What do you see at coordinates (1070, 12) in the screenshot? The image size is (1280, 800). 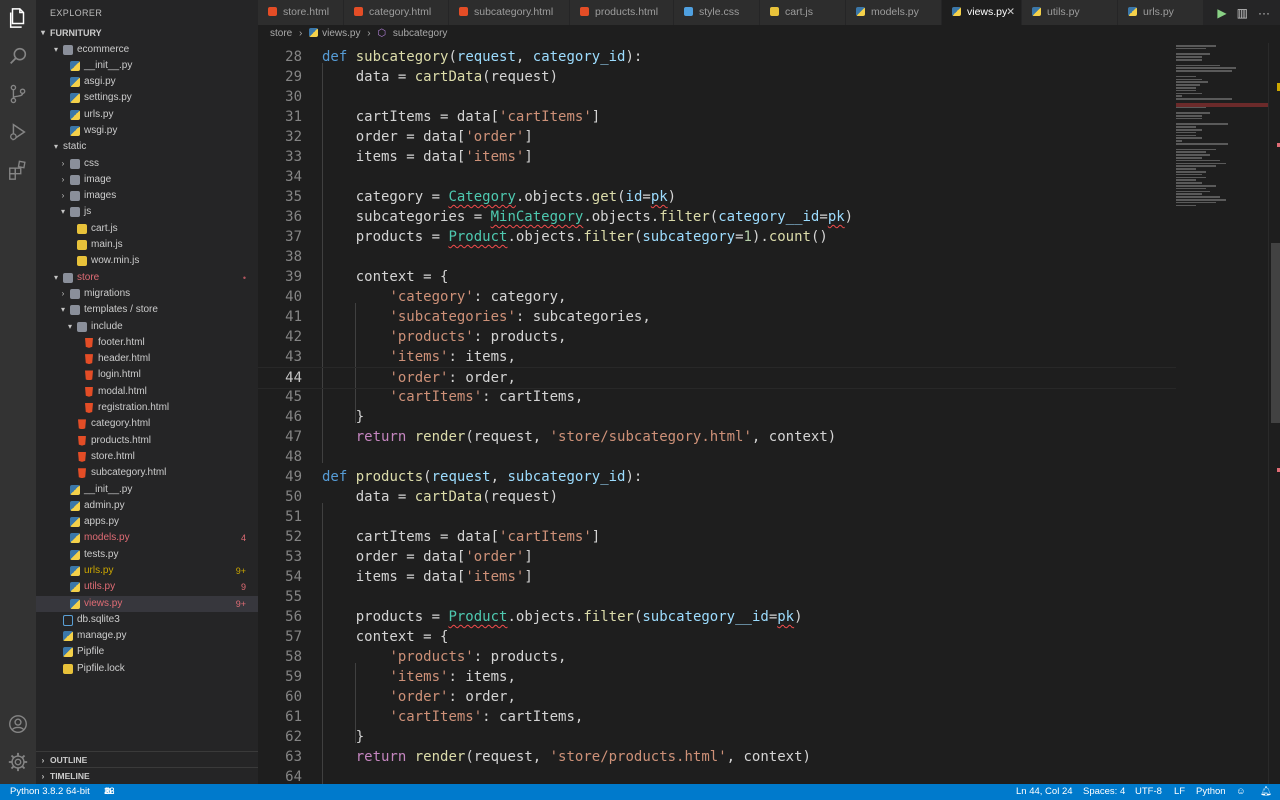 I see `editor-tab: utils.py` at bounding box center [1070, 12].